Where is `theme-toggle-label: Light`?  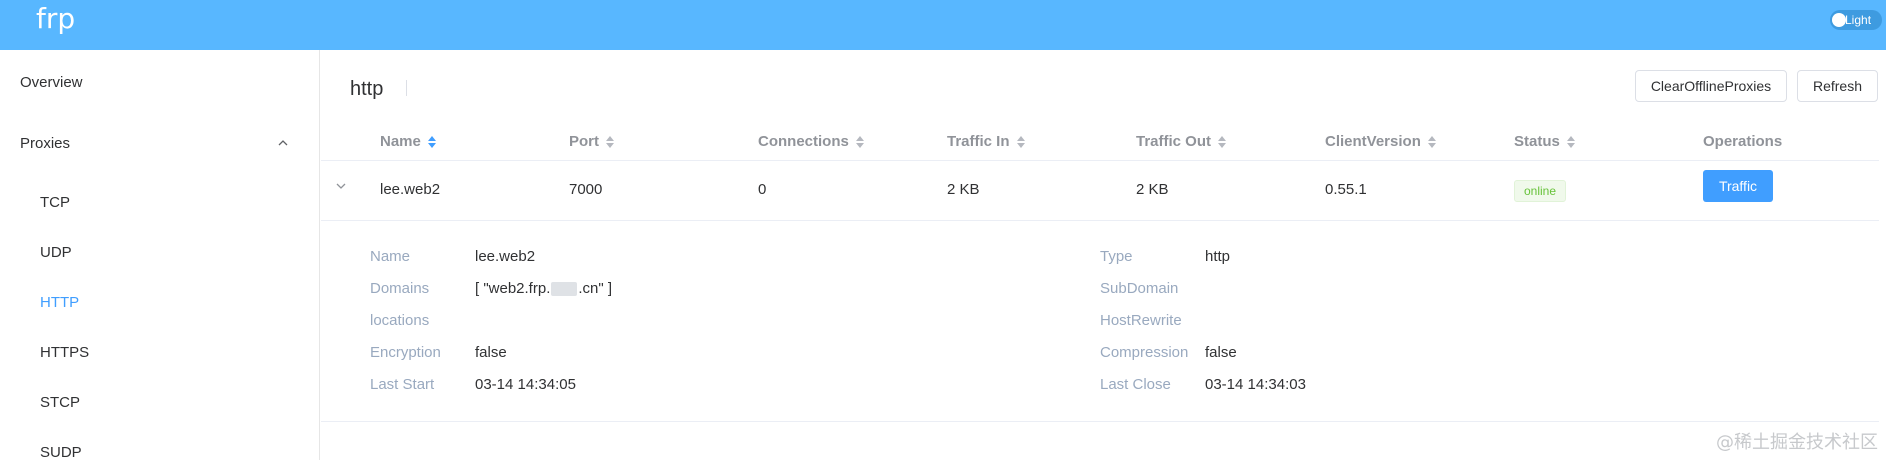 theme-toggle-label: Light is located at coordinates (1858, 20).